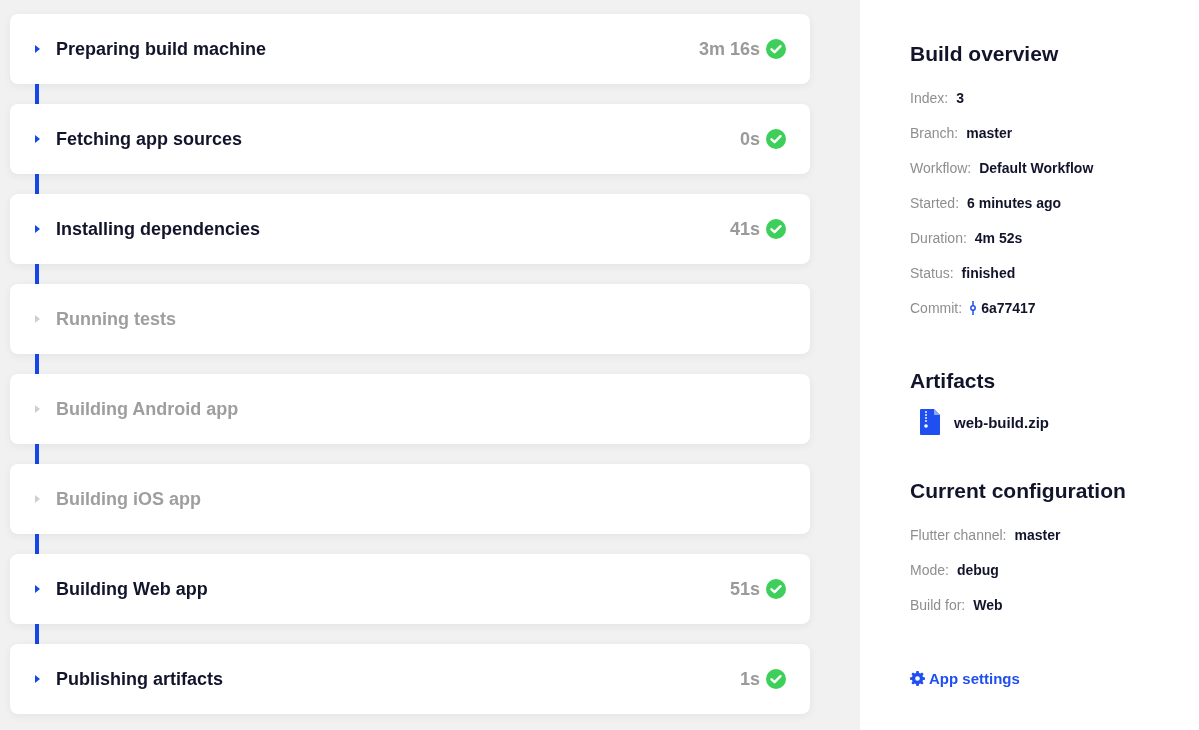 The width and height of the screenshot is (1199, 730). I want to click on field-value: Default Workflow, so click(1036, 167).